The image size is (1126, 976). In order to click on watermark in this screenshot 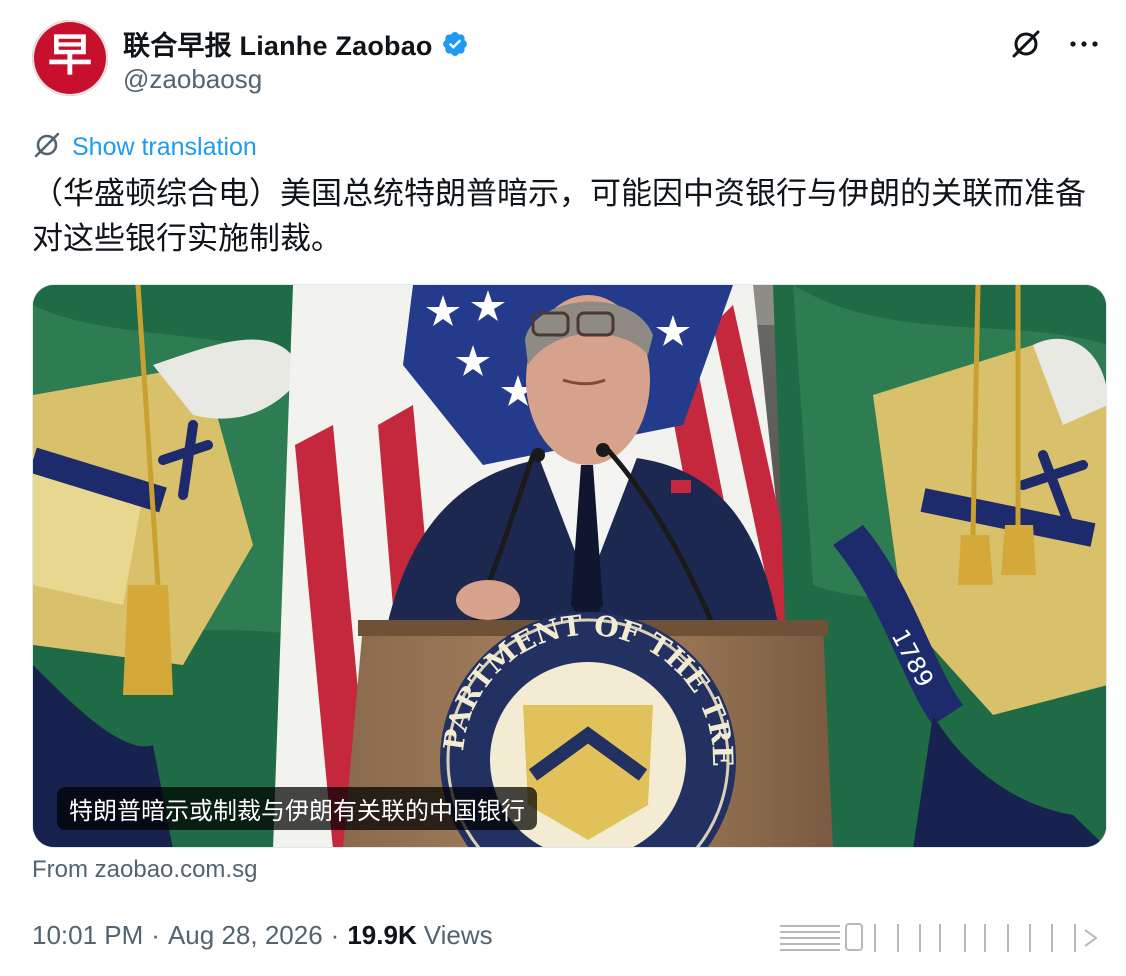, I will do `click(941, 938)`.